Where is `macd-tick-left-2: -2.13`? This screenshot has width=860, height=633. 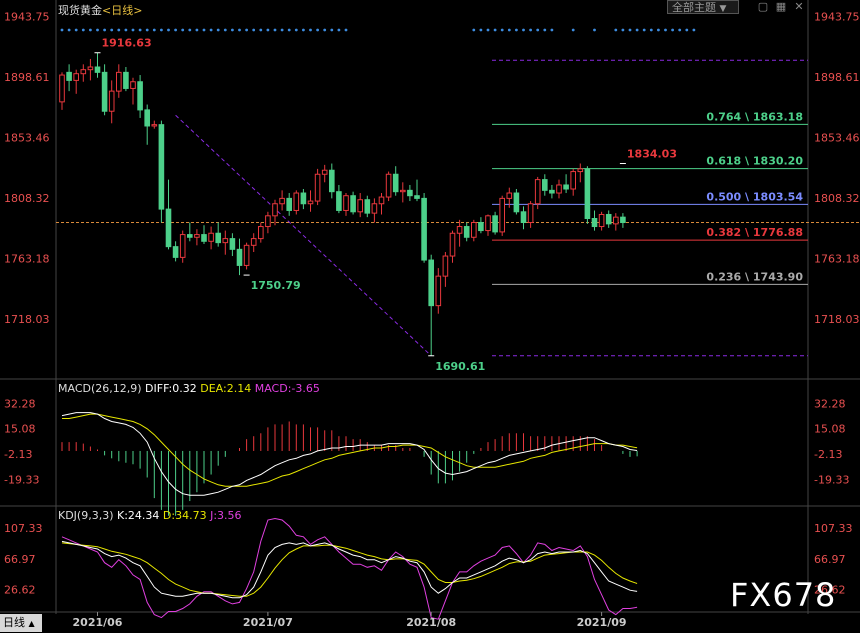
macd-tick-left-2: -2.13 is located at coordinates (18, 454).